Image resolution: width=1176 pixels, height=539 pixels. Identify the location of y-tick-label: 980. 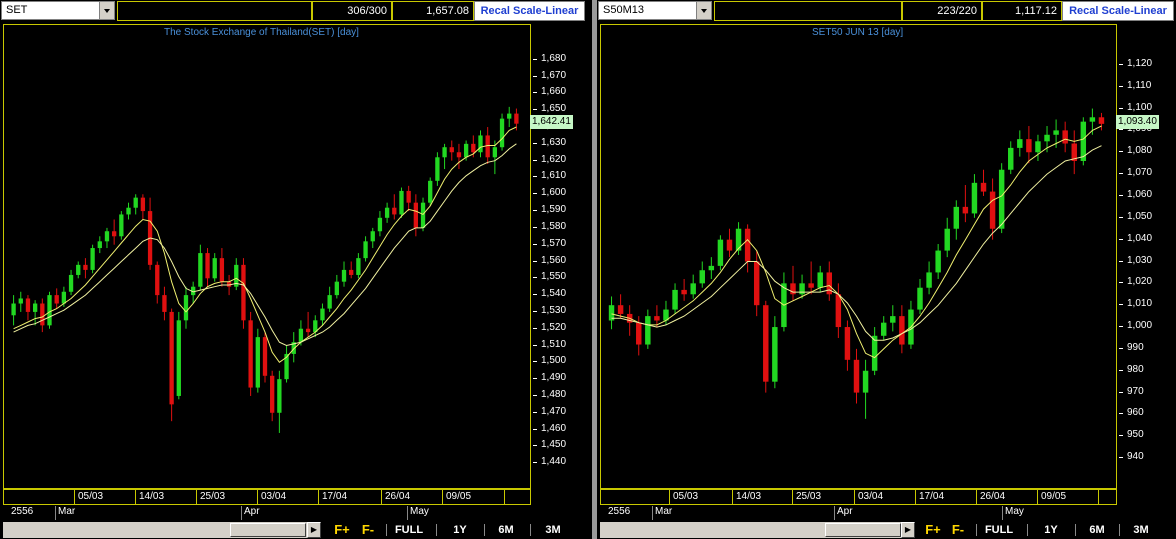
(1135, 369).